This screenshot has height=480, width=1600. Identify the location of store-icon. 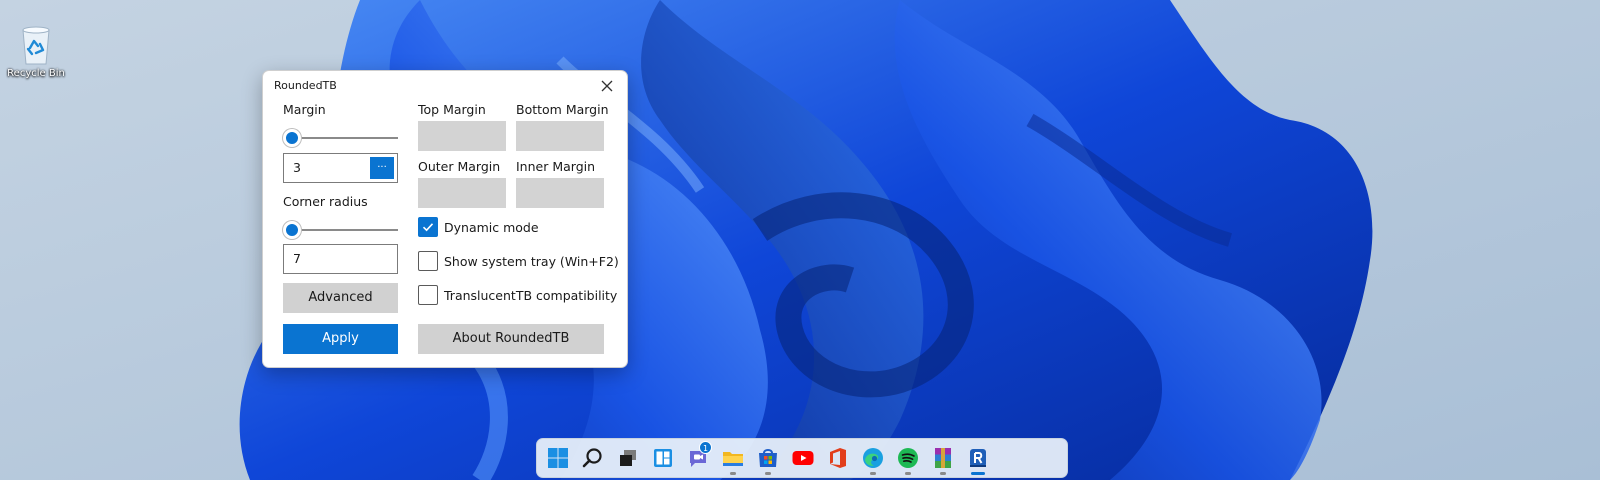
(767, 458).